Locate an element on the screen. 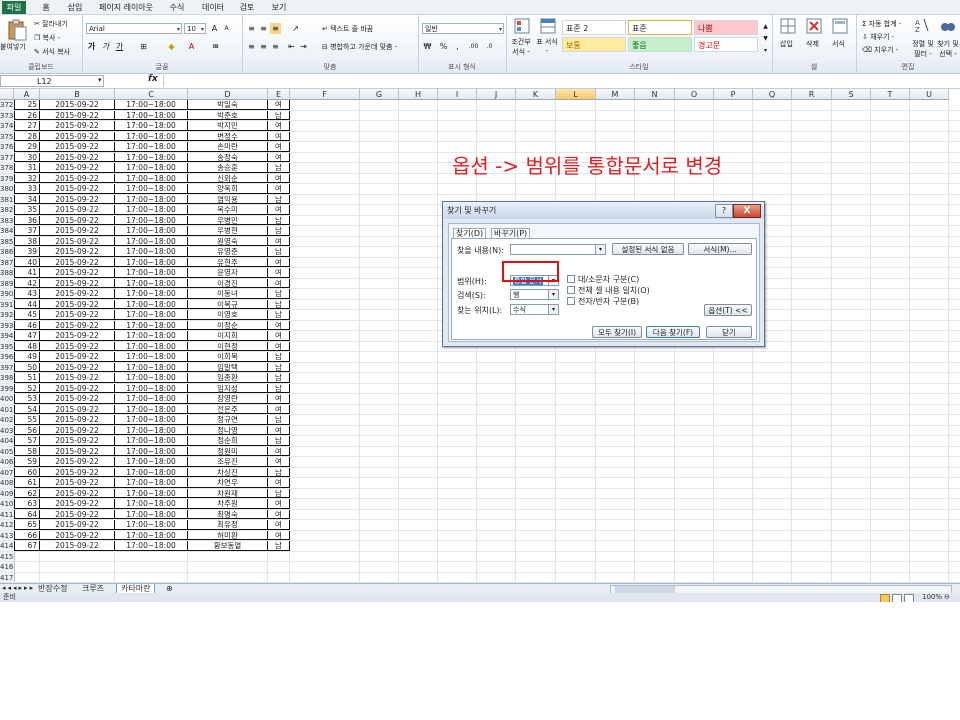 The image size is (960, 720). bold-icon: 가 is located at coordinates (91, 46).